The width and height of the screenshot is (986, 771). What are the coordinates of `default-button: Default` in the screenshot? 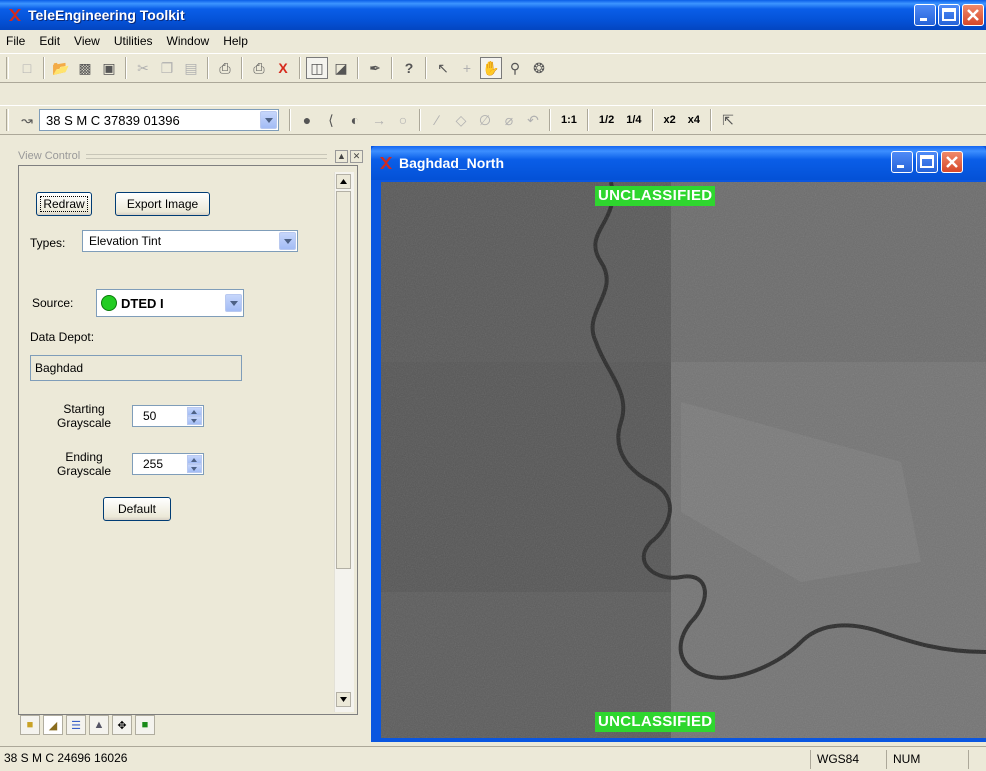 It's located at (137, 509).